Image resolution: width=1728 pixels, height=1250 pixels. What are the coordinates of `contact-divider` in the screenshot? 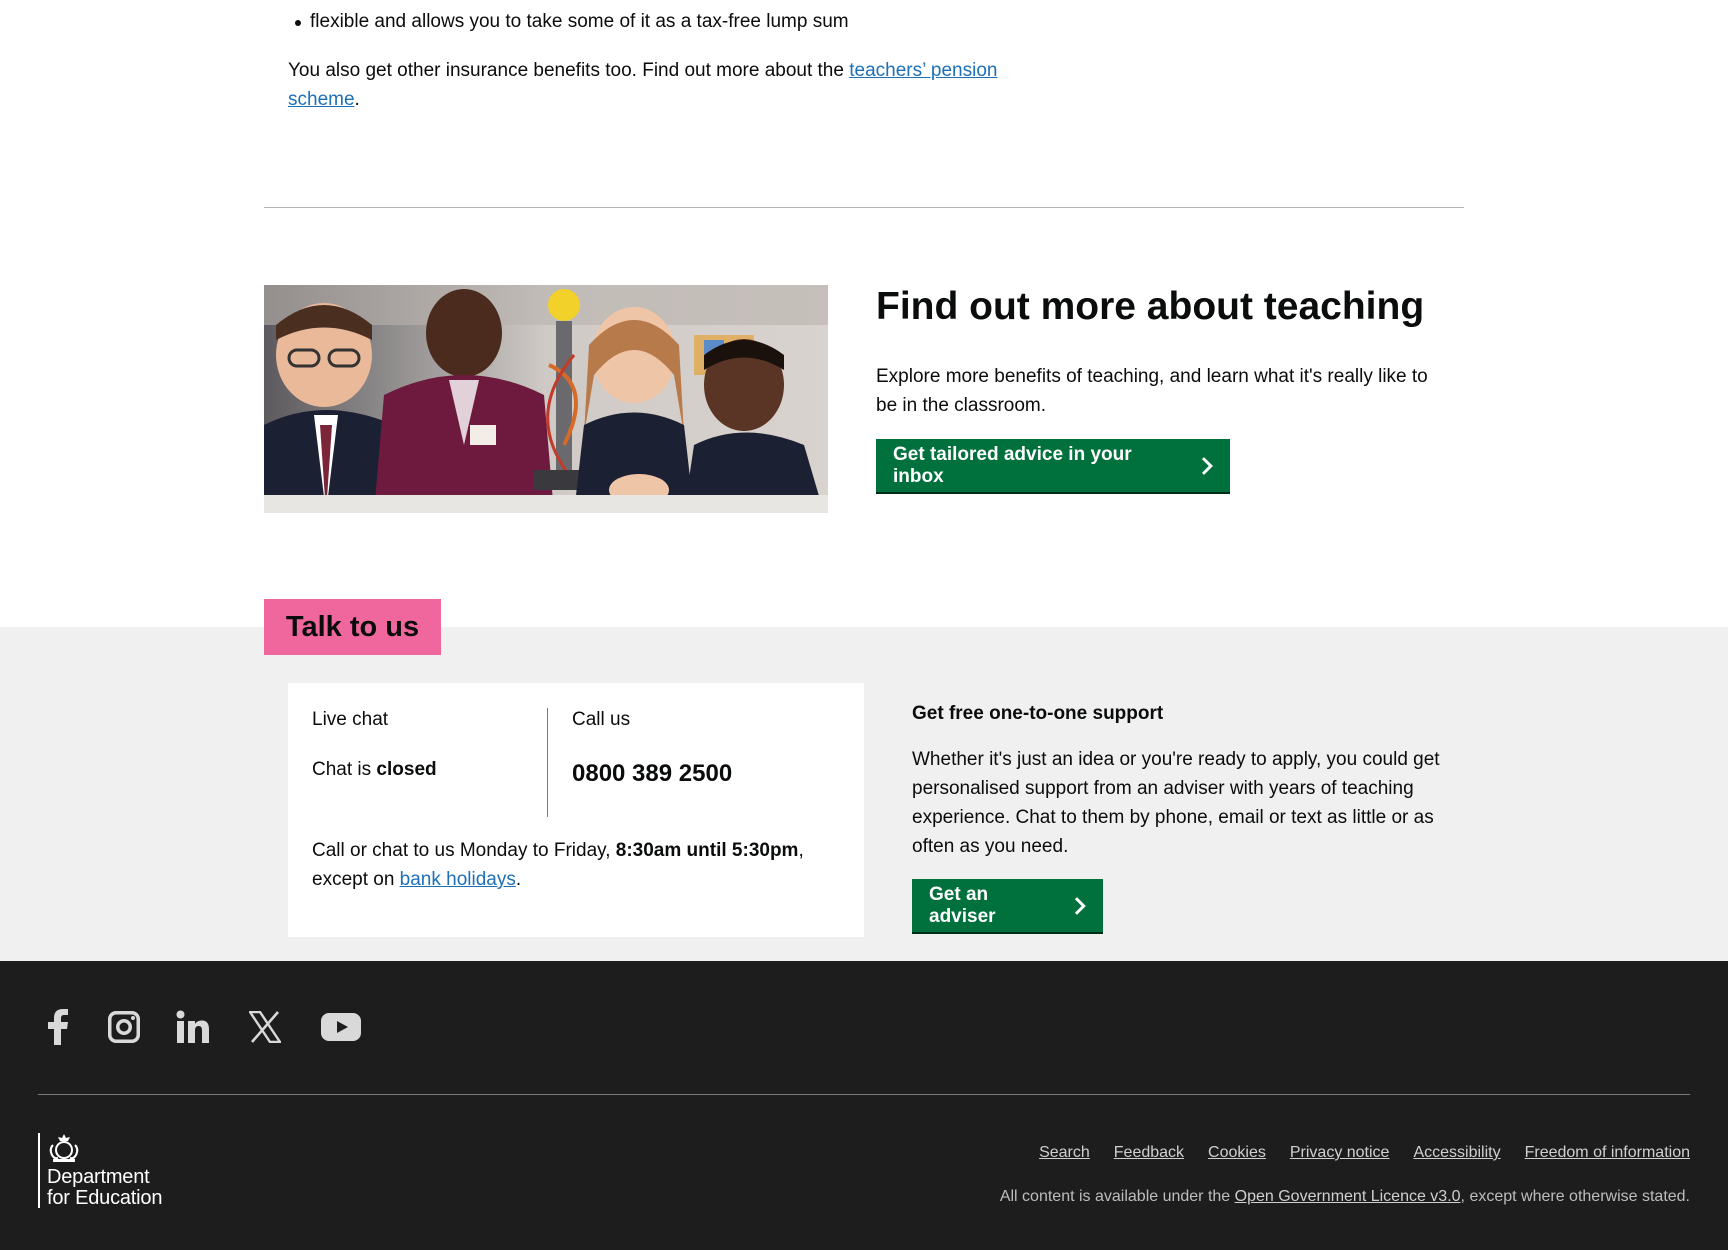 It's located at (547, 762).